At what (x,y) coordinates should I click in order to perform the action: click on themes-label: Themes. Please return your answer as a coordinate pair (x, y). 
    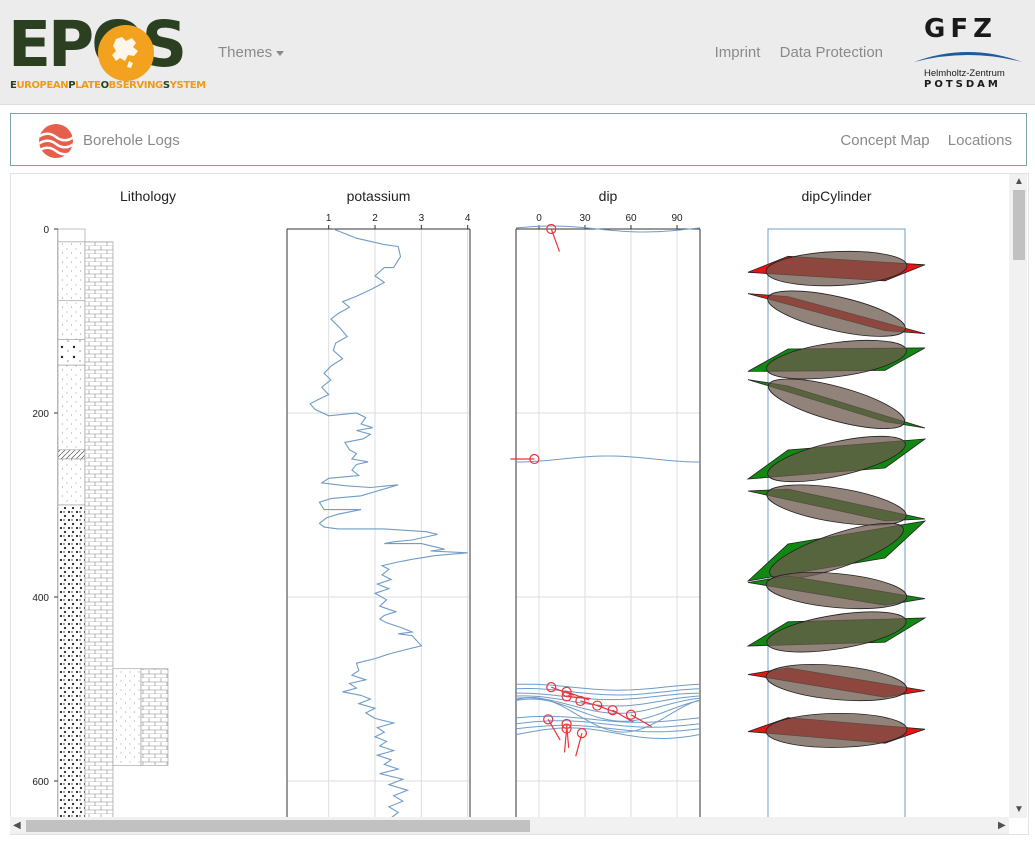
    Looking at the image, I should click on (245, 52).